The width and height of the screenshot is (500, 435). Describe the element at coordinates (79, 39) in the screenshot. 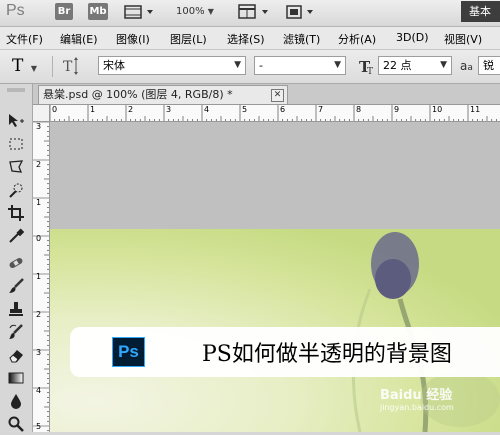

I see `menu-edit: 编辑(E)` at that location.